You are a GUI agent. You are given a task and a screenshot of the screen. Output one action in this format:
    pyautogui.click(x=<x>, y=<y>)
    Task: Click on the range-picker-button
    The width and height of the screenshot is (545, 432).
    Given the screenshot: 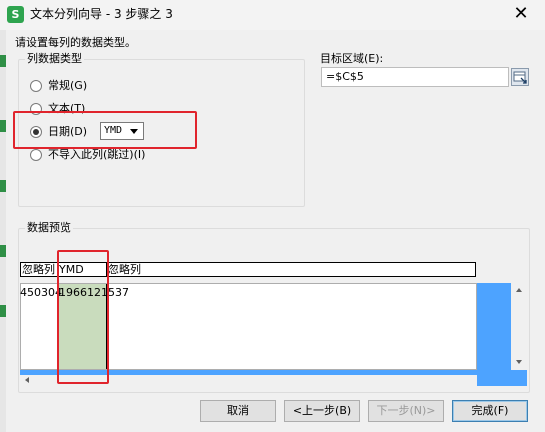 What is the action you would take?
    pyautogui.click(x=520, y=77)
    